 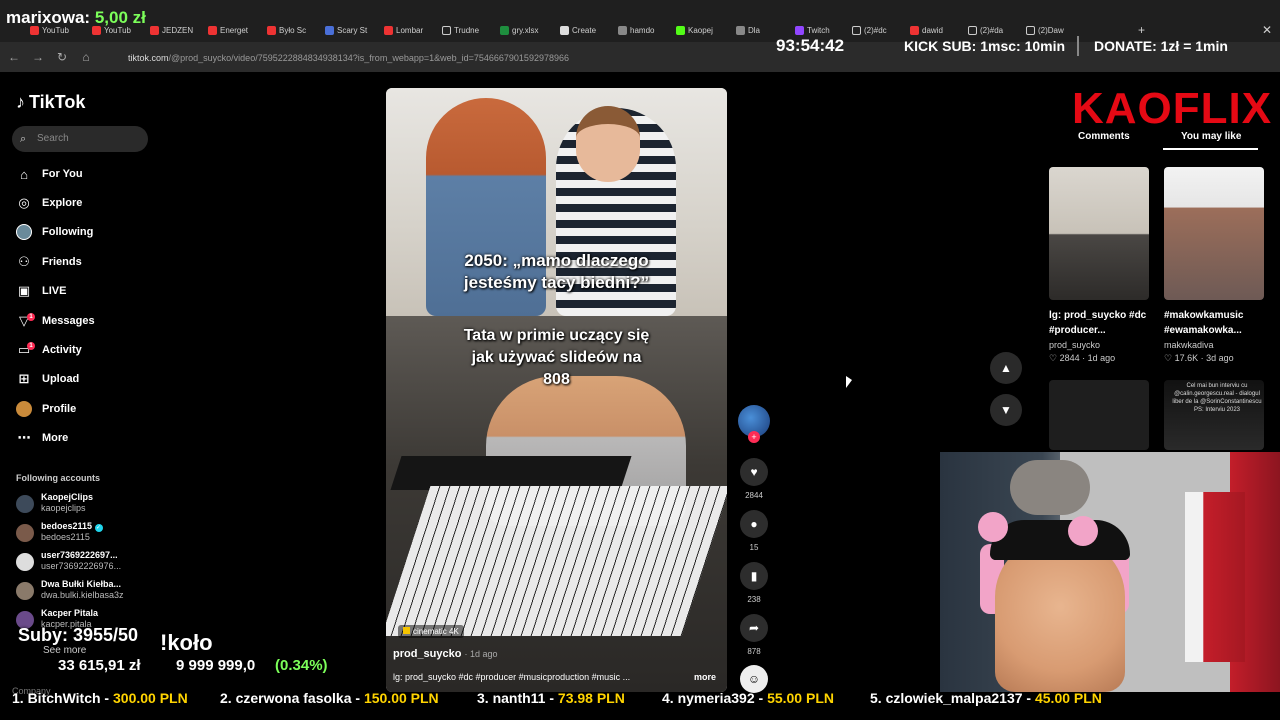 What do you see at coordinates (754, 437) in the screenshot?
I see `follow-plus-icon: +` at bounding box center [754, 437].